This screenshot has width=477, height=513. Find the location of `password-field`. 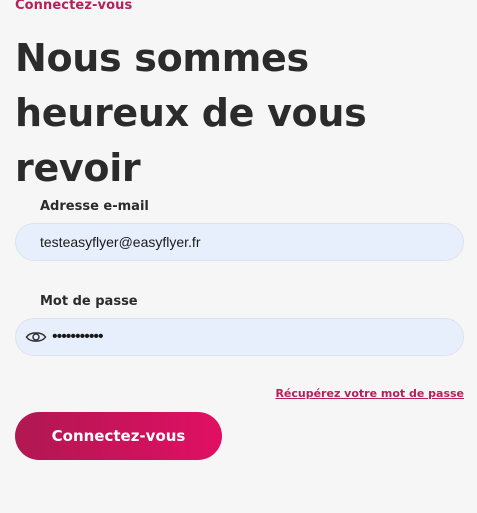

password-field is located at coordinates (239, 337).